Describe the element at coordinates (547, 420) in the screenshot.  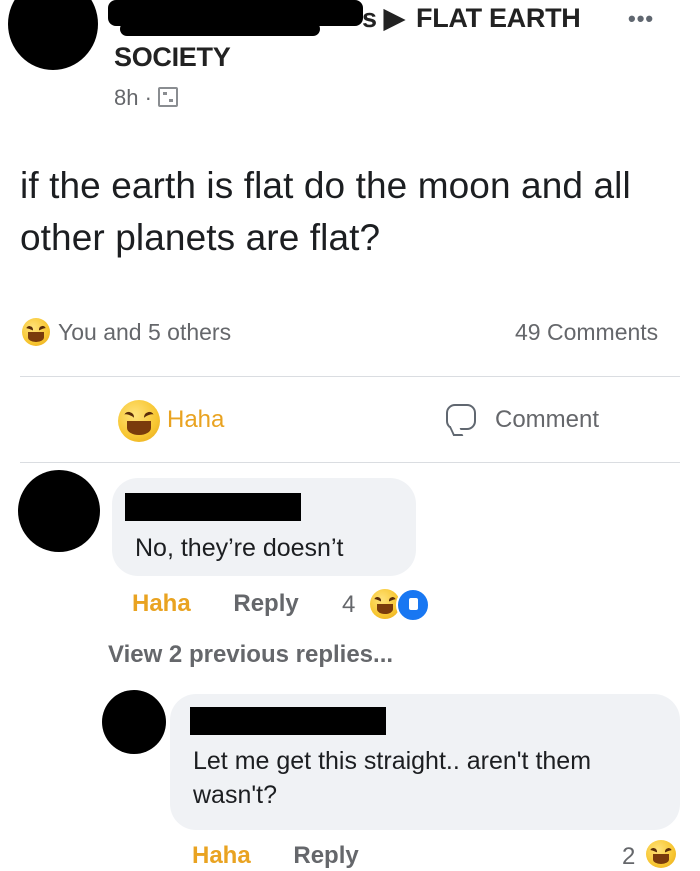
I see `comment-button: Comment` at that location.